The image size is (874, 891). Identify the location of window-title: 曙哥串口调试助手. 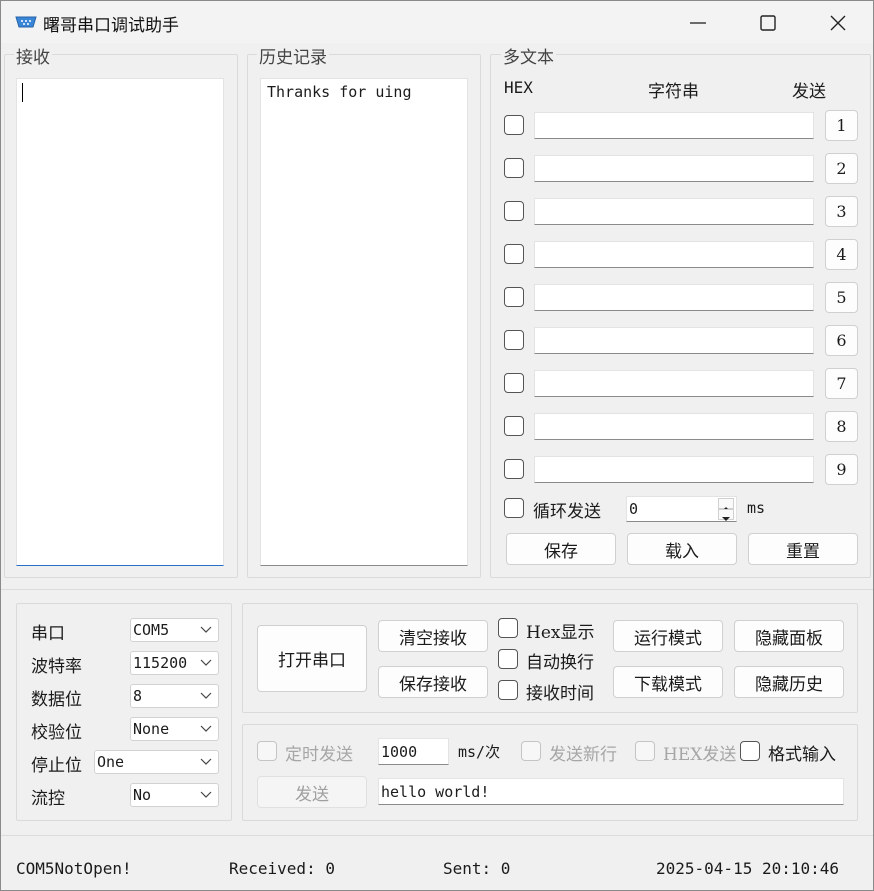
(111, 26).